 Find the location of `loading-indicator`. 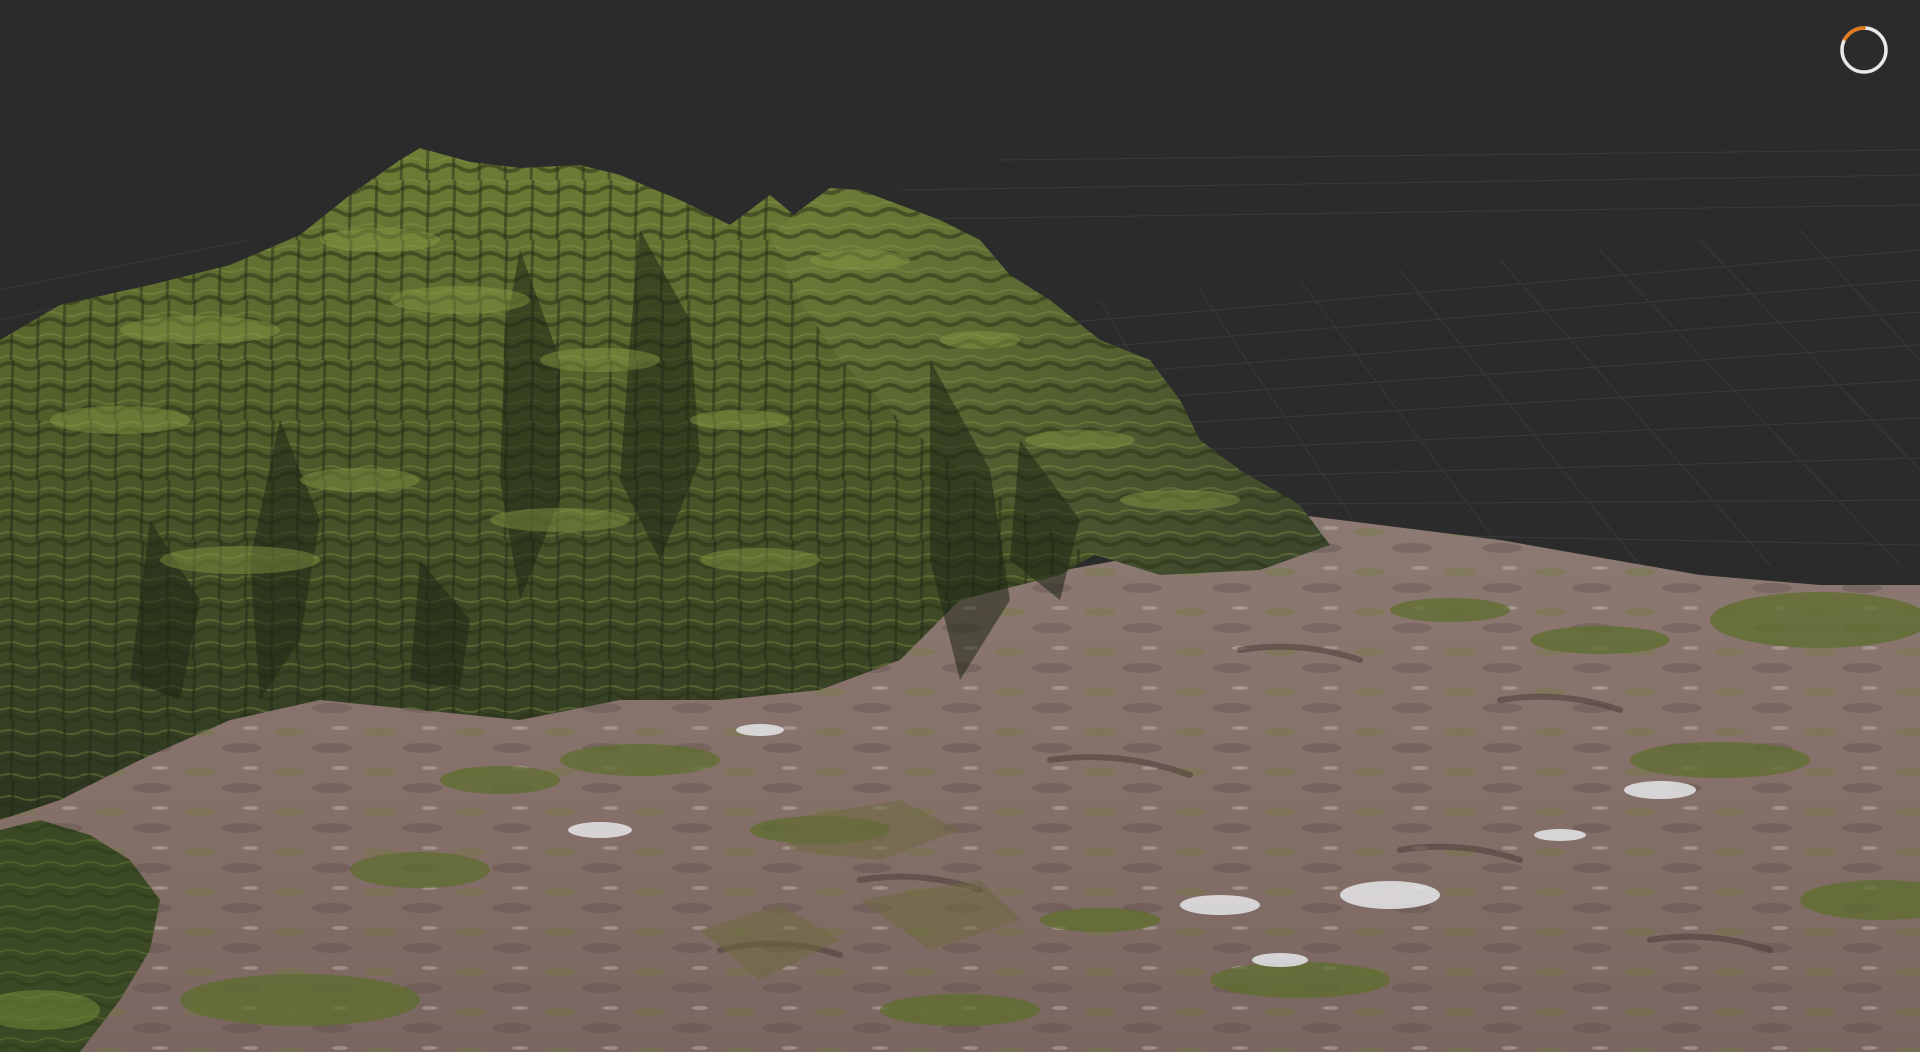

loading-indicator is located at coordinates (1864, 50).